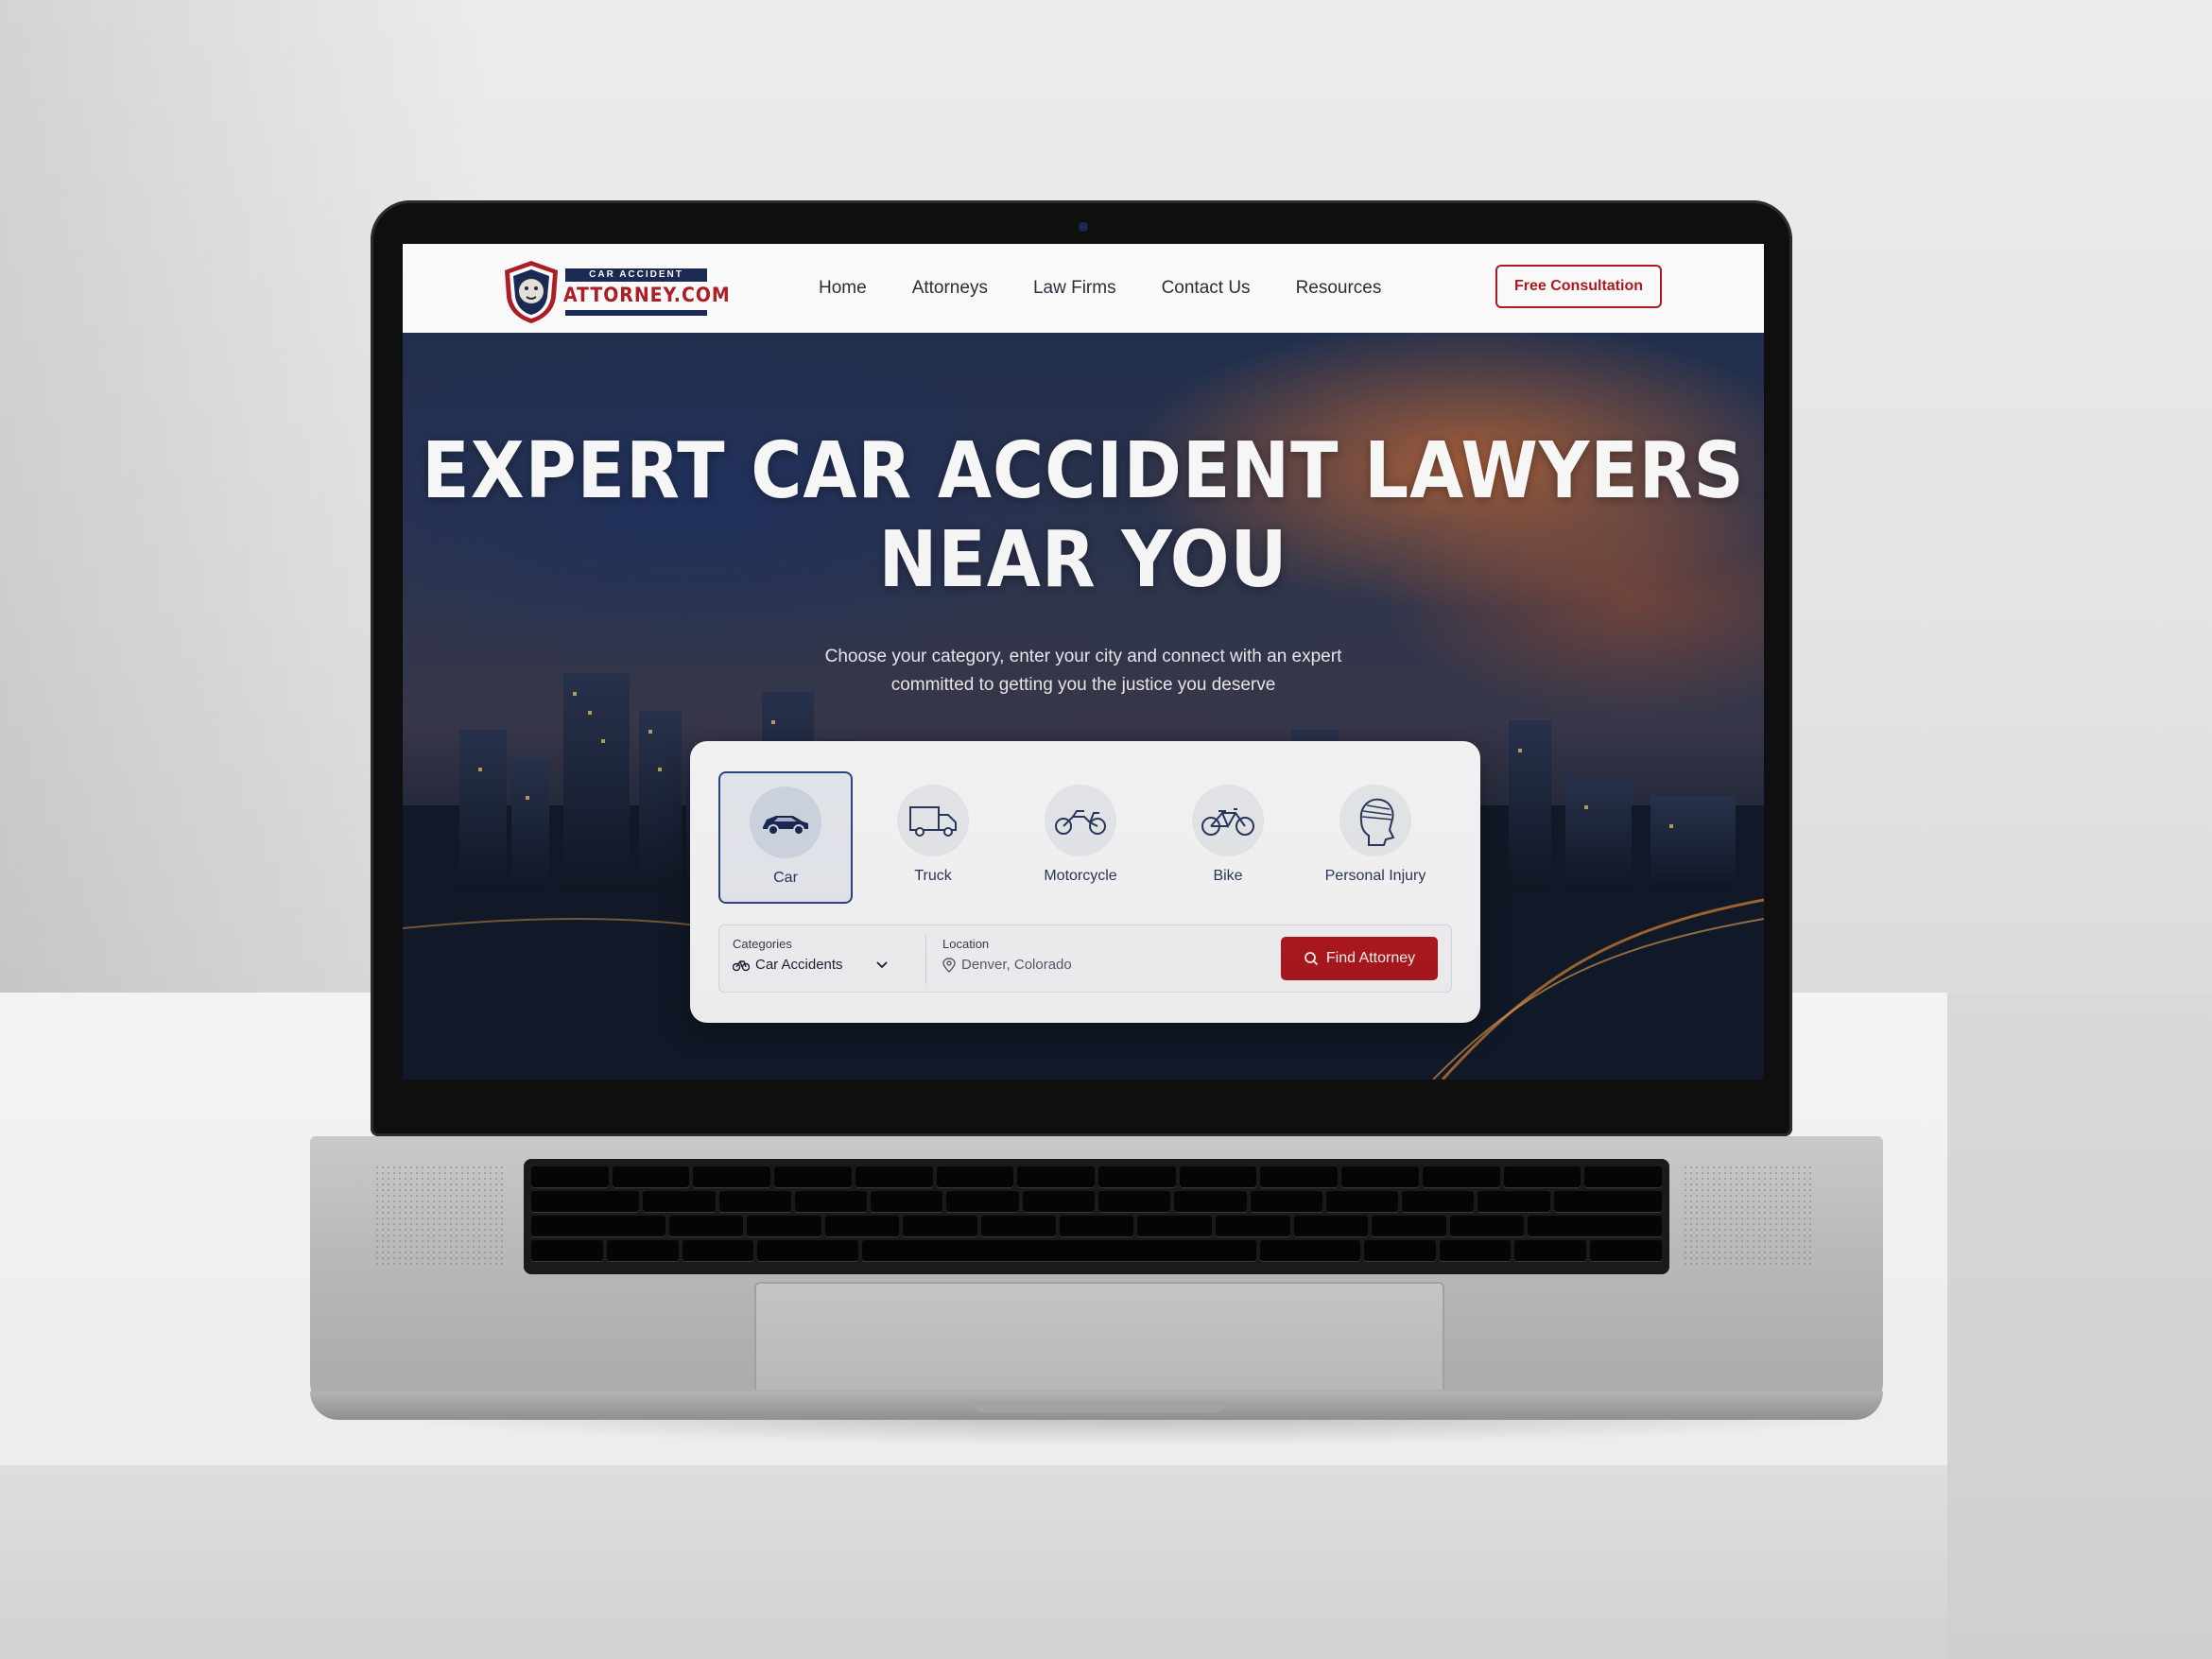 Image resolution: width=2212 pixels, height=1659 pixels. I want to click on location-field-value-row: Denver, Colorado, so click(1093, 965).